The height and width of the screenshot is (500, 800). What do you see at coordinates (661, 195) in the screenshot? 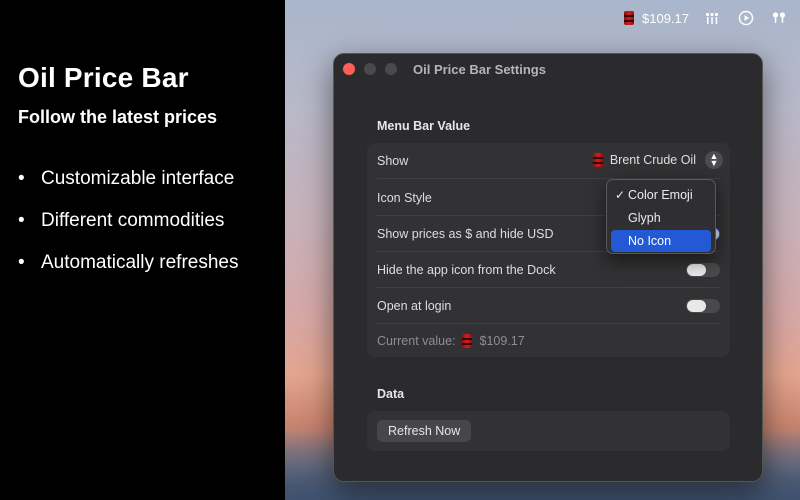
I see `menu-item-color-emoji: ✓ Color Emoji` at bounding box center [661, 195].